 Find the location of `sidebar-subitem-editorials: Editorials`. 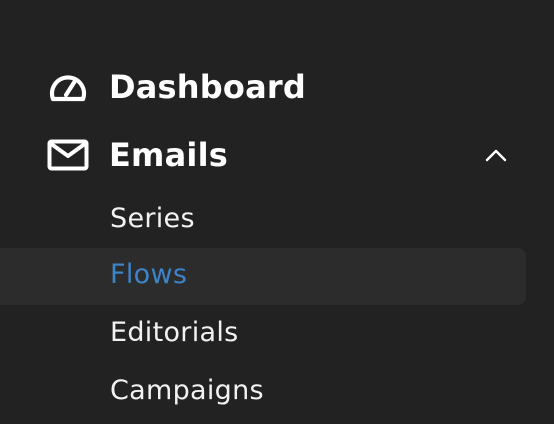

sidebar-subitem-editorials: Editorials is located at coordinates (277, 333).